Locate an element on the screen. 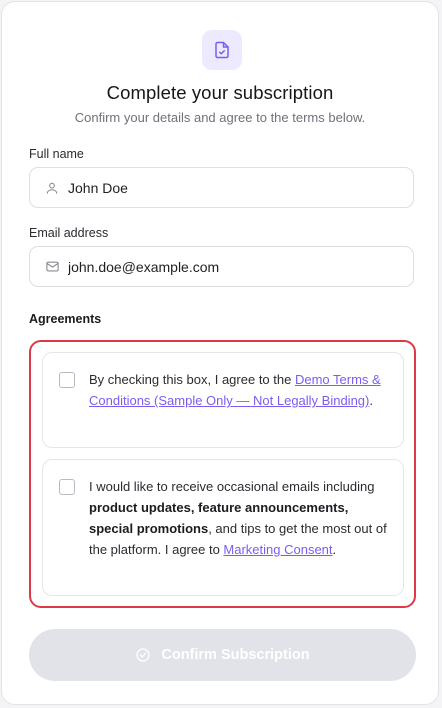 This screenshot has height=708, width=442. full-name-field is located at coordinates (221, 187).